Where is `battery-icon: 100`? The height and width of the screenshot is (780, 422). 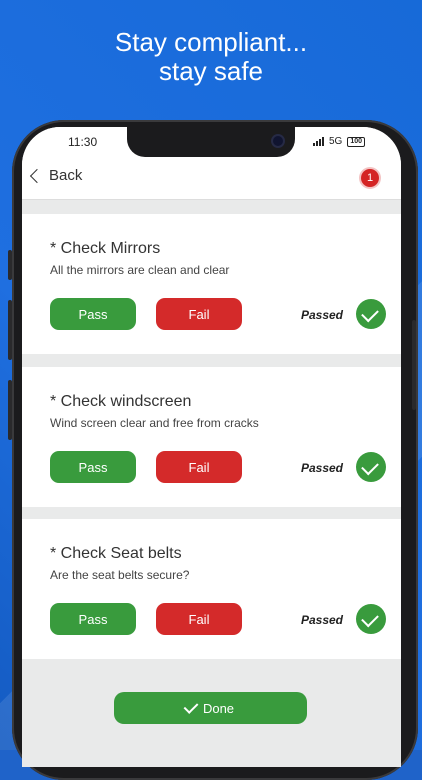
battery-icon: 100 is located at coordinates (356, 141).